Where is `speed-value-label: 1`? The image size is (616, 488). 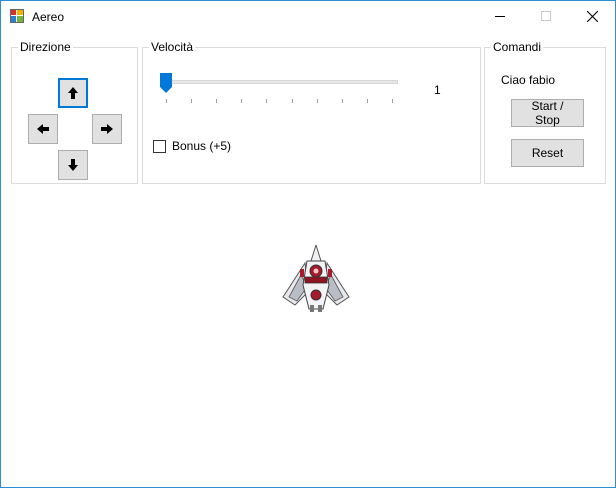
speed-value-label: 1 is located at coordinates (437, 90).